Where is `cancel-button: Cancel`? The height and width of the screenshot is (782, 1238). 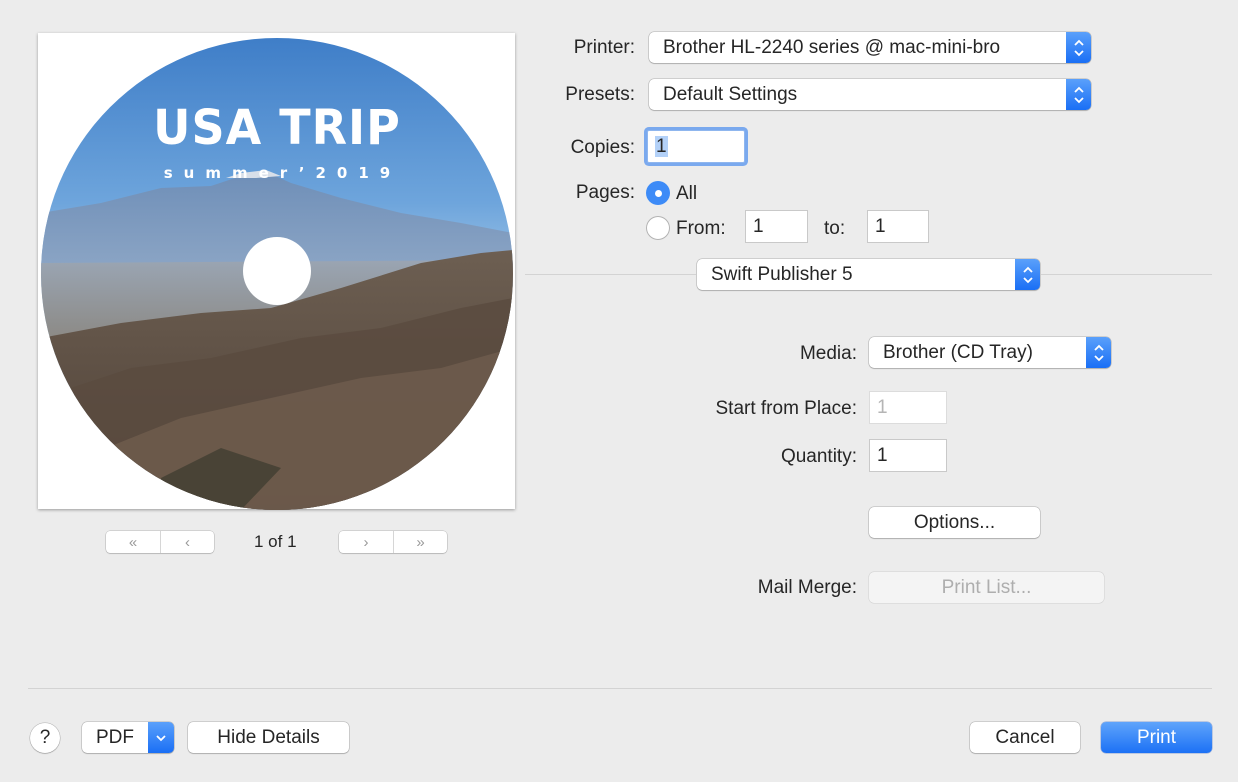
cancel-button: Cancel is located at coordinates (1025, 737).